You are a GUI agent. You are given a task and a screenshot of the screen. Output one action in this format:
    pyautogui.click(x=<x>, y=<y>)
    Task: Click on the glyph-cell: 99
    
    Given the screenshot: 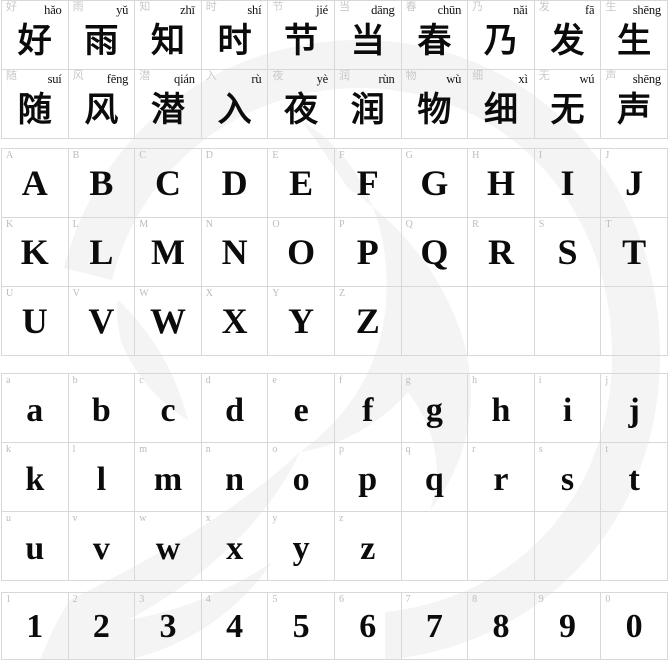 What is the action you would take?
    pyautogui.click(x=568, y=626)
    